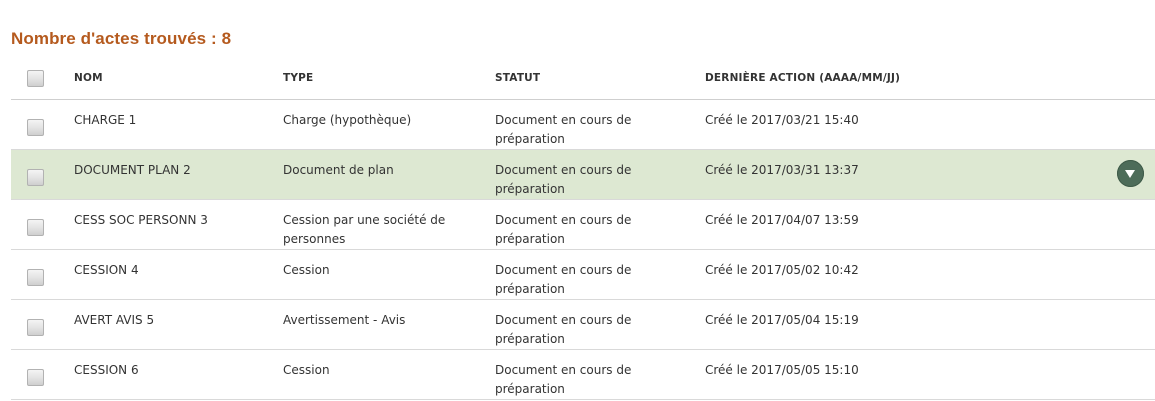 The image size is (1155, 401). I want to click on row-last-action: Créé le 2017/03/21 15:40, so click(782, 120).